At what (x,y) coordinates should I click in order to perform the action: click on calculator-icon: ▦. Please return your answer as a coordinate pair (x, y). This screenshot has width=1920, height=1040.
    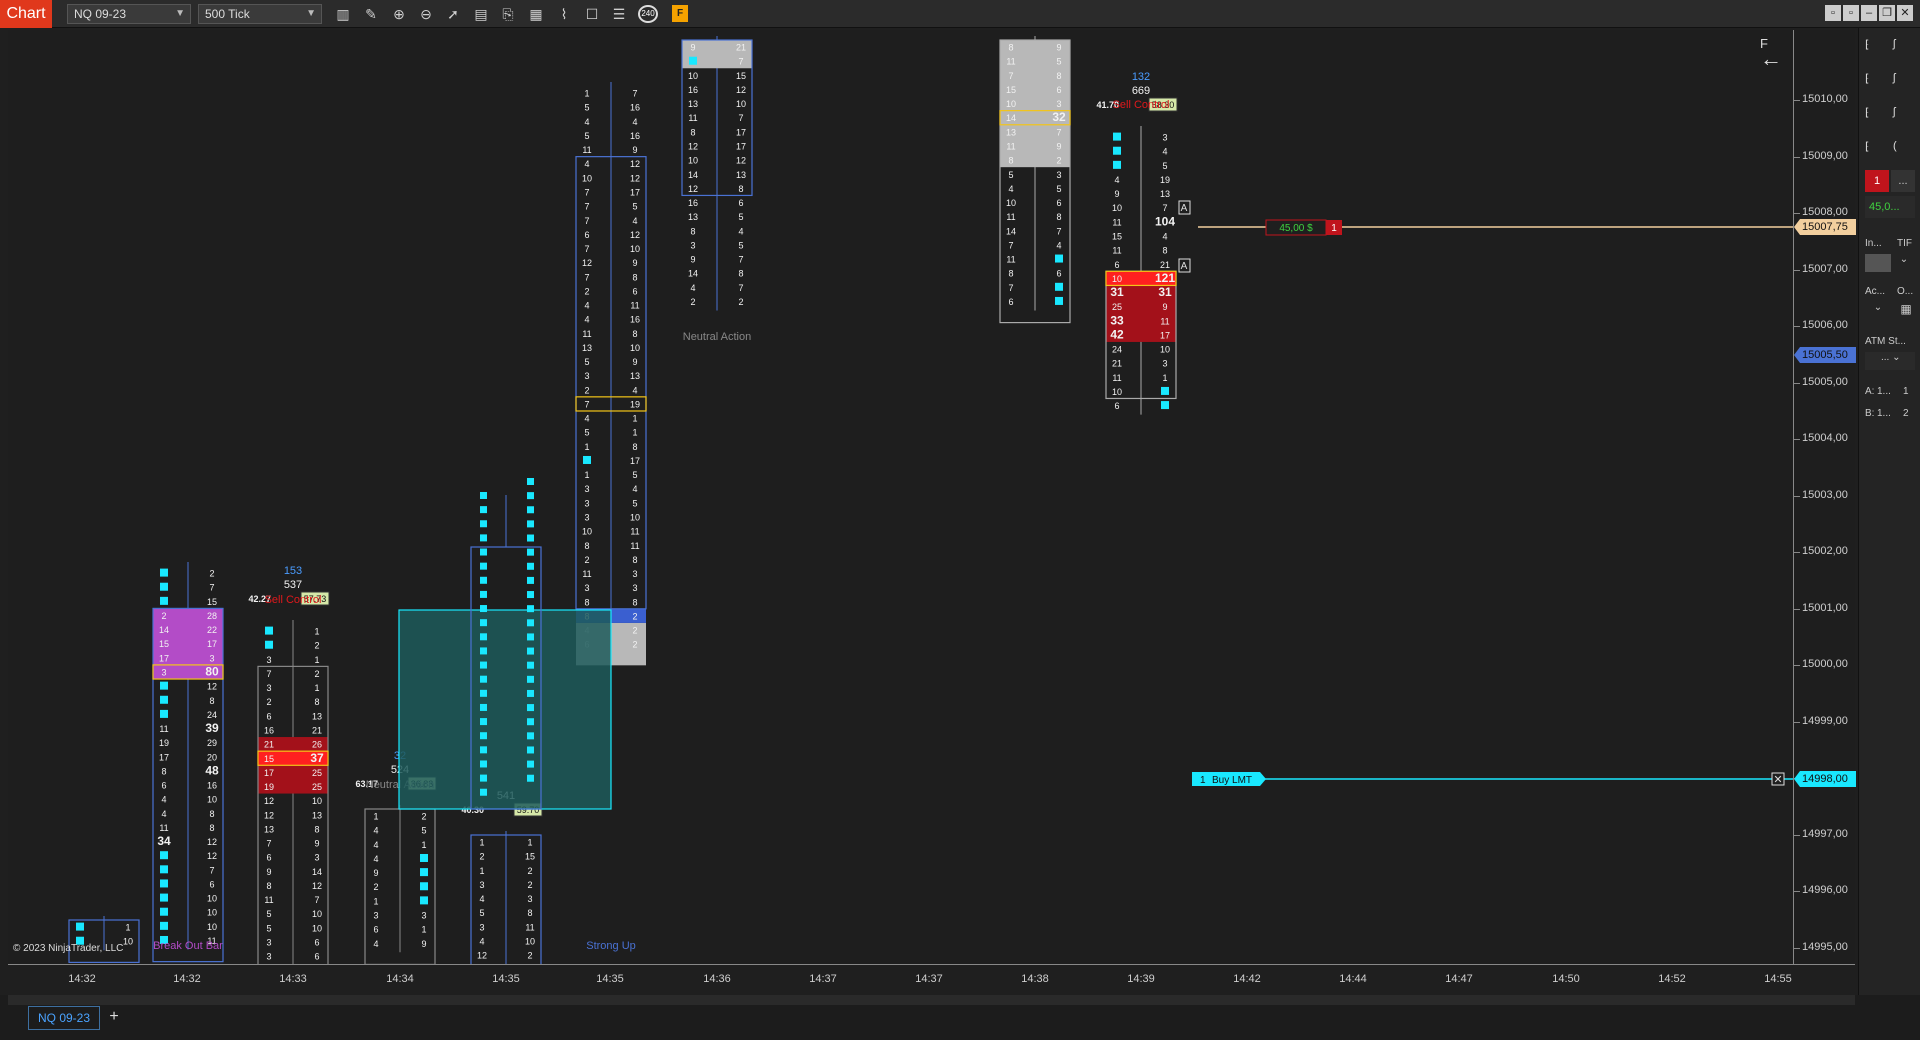
    Looking at the image, I should click on (1906, 311).